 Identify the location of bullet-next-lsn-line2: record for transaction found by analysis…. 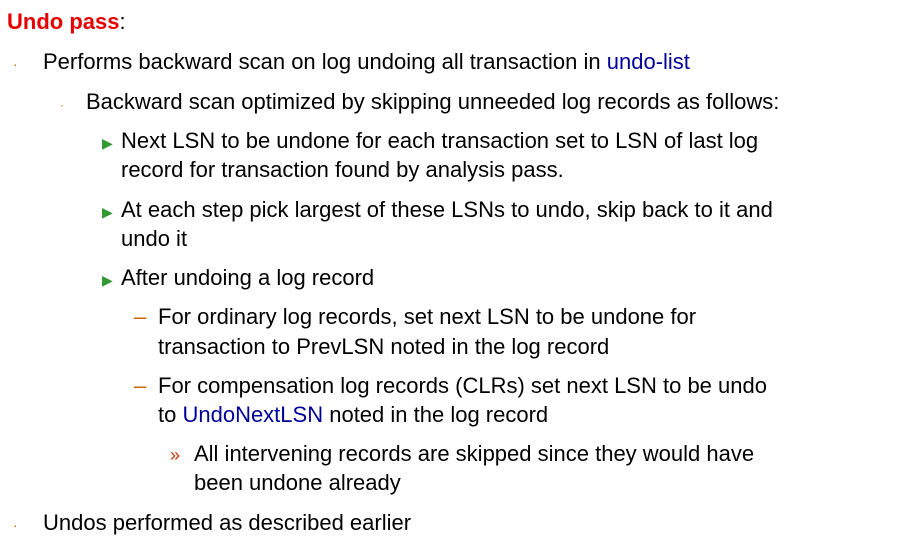
(342, 170).